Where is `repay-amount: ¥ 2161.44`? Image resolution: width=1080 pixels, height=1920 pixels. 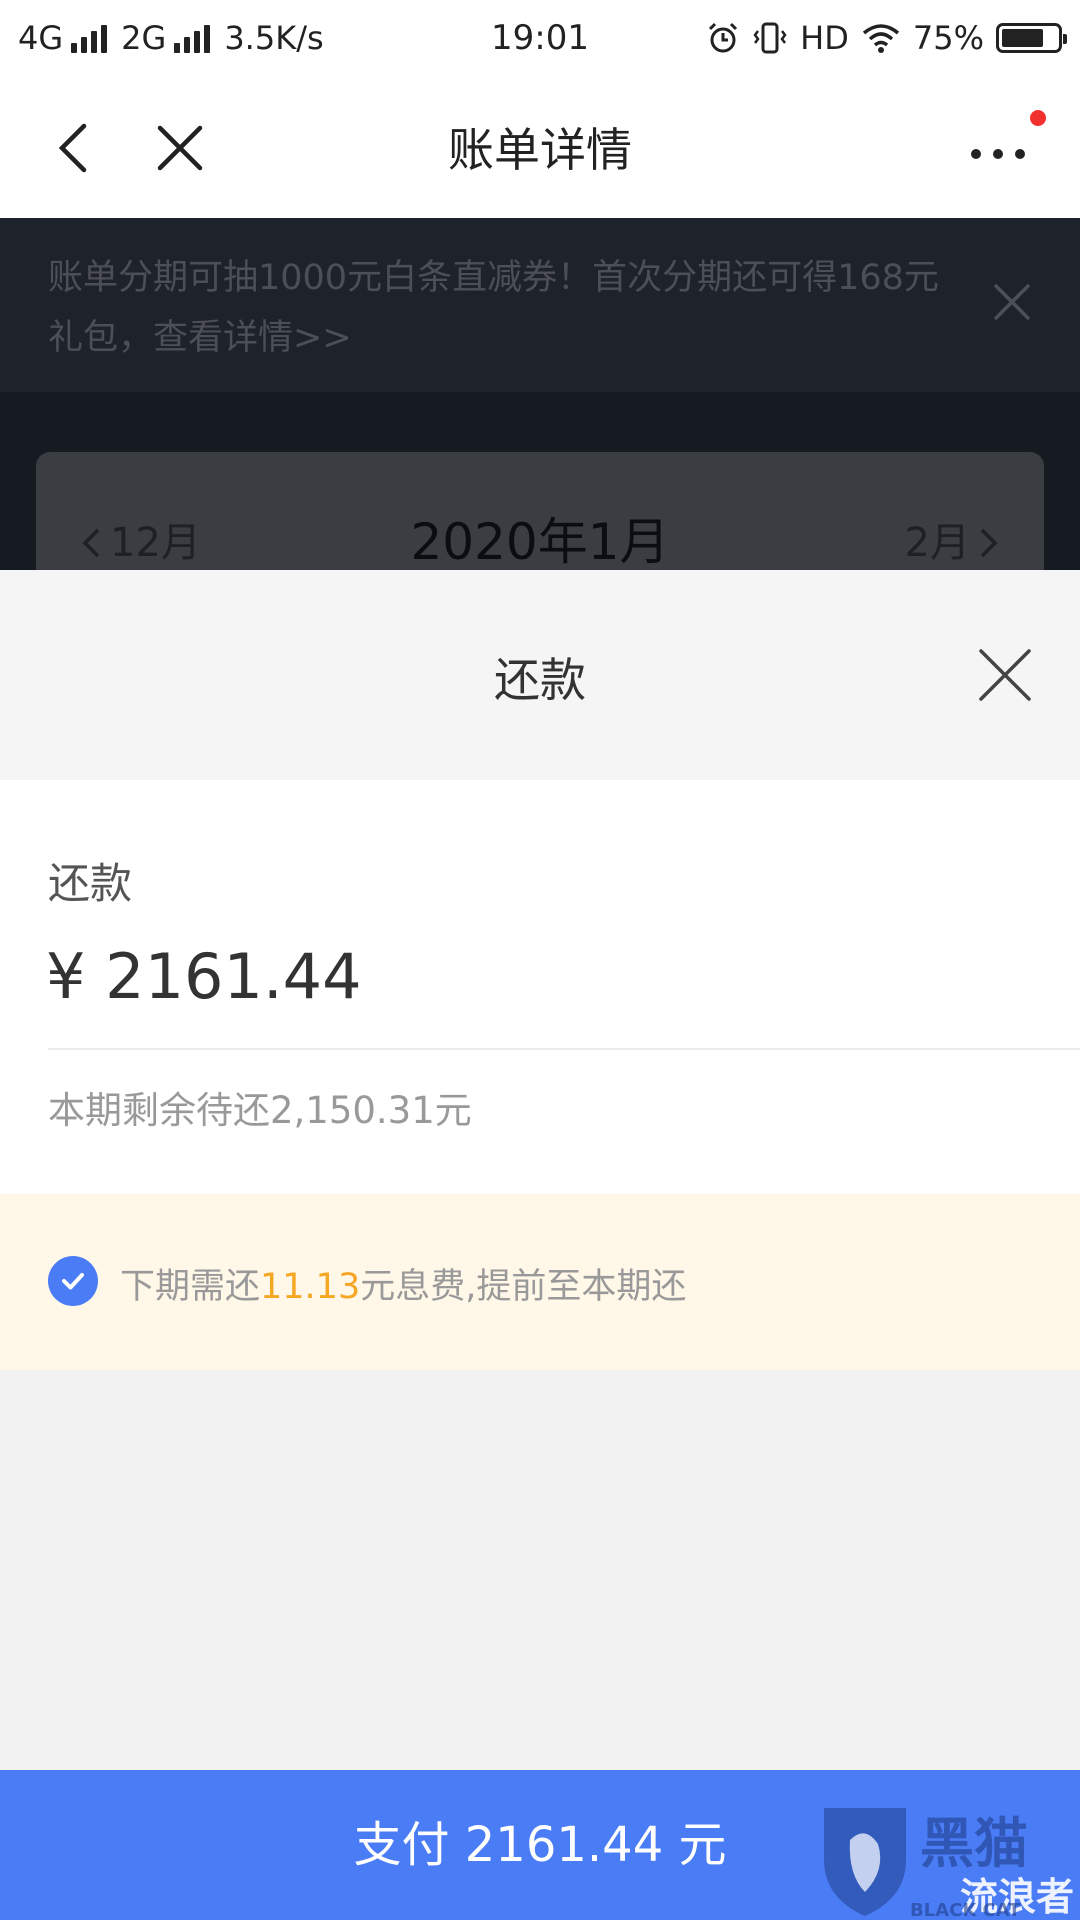 repay-amount: ¥ 2161.44 is located at coordinates (204, 976).